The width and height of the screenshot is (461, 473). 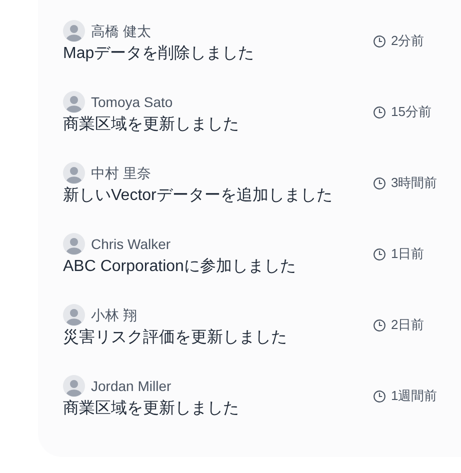 I want to click on activity-time: 2日前, so click(x=407, y=325).